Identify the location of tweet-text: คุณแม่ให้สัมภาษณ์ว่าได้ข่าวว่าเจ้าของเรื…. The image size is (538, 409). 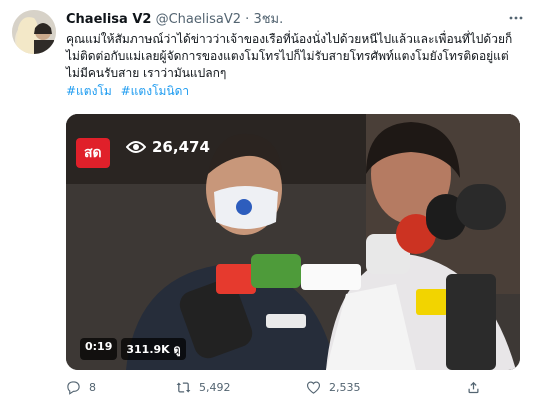
(289, 56).